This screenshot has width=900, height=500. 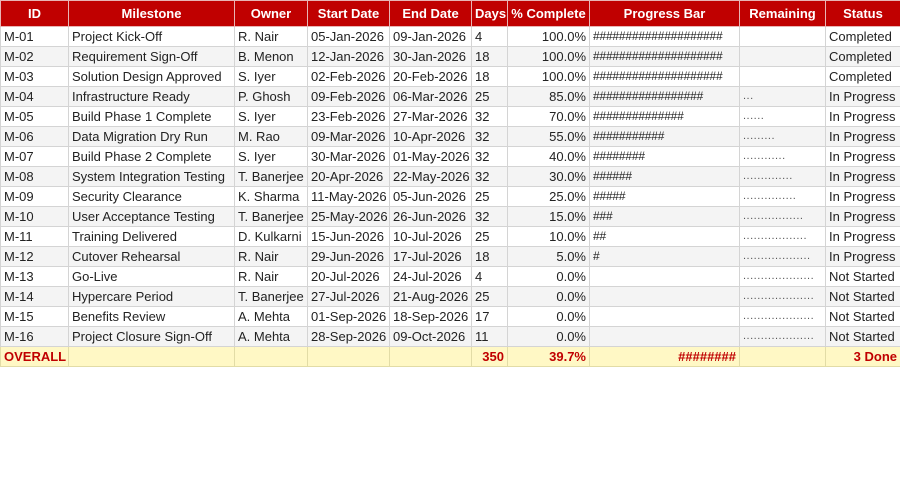 I want to click on cell-days: 32, so click(x=489, y=176).